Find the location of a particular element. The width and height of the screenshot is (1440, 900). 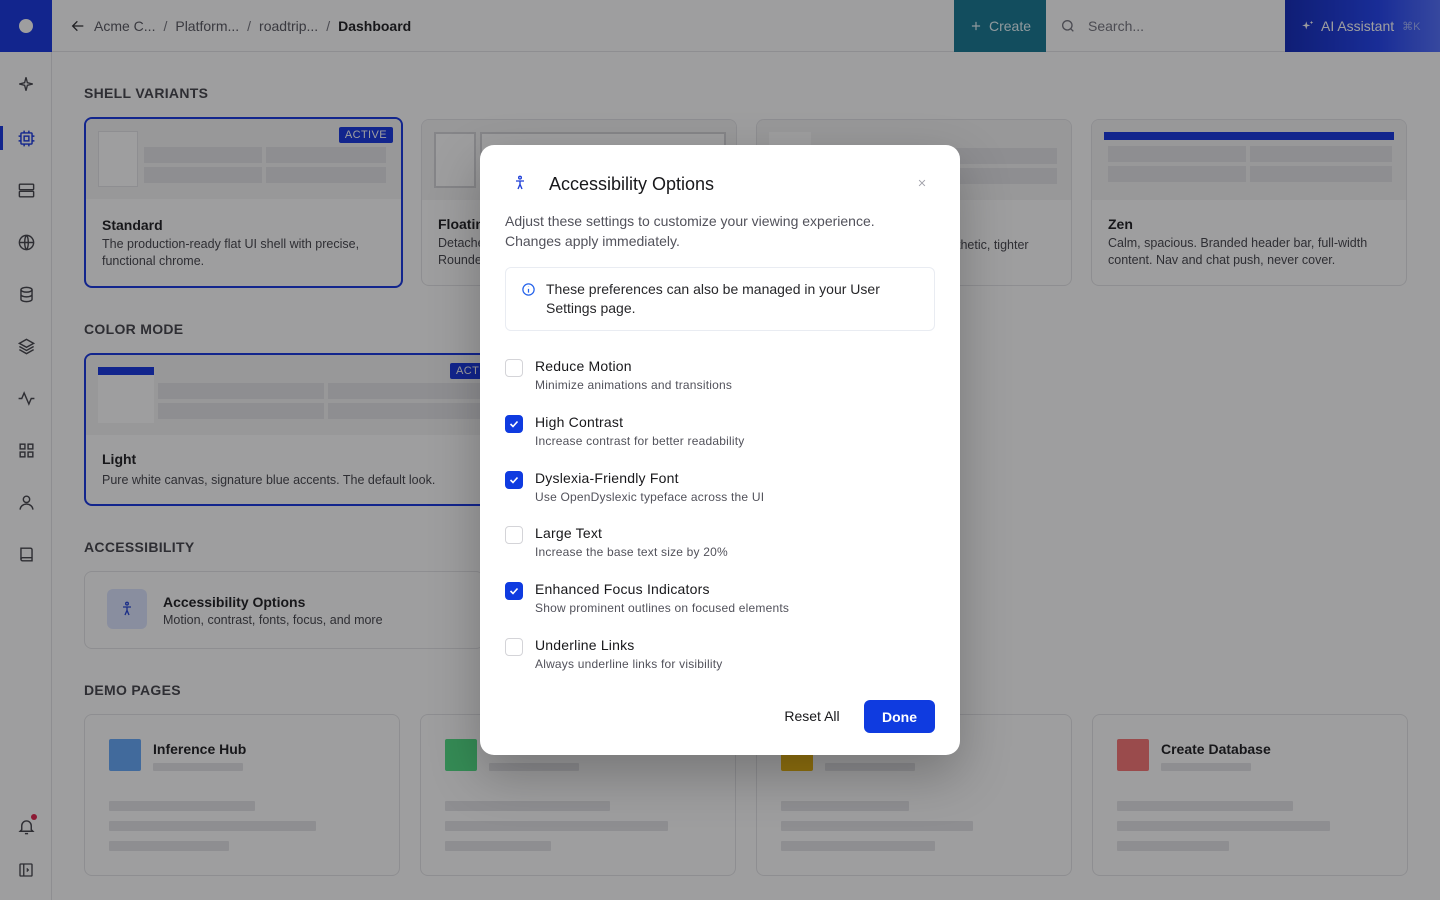

option-hint: Increase the base text size by 20% is located at coordinates (631, 552).